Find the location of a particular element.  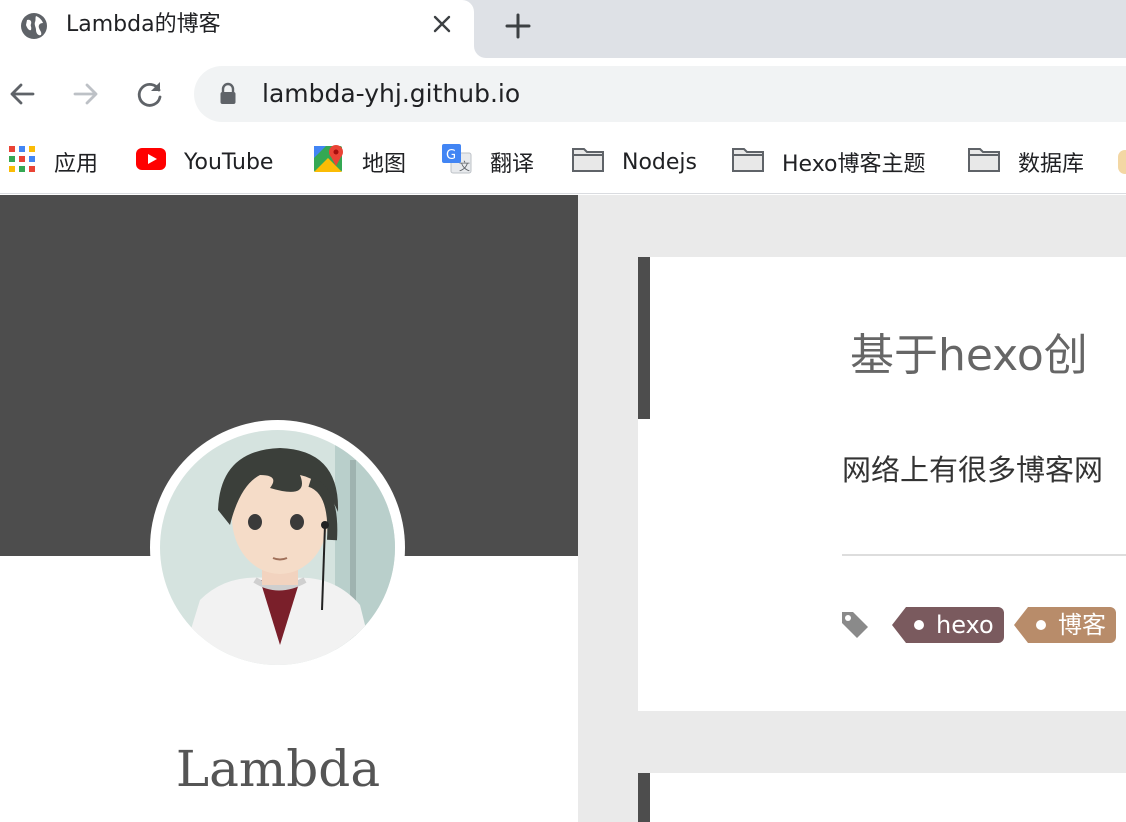

bookmark-label: YouTube is located at coordinates (229, 162).